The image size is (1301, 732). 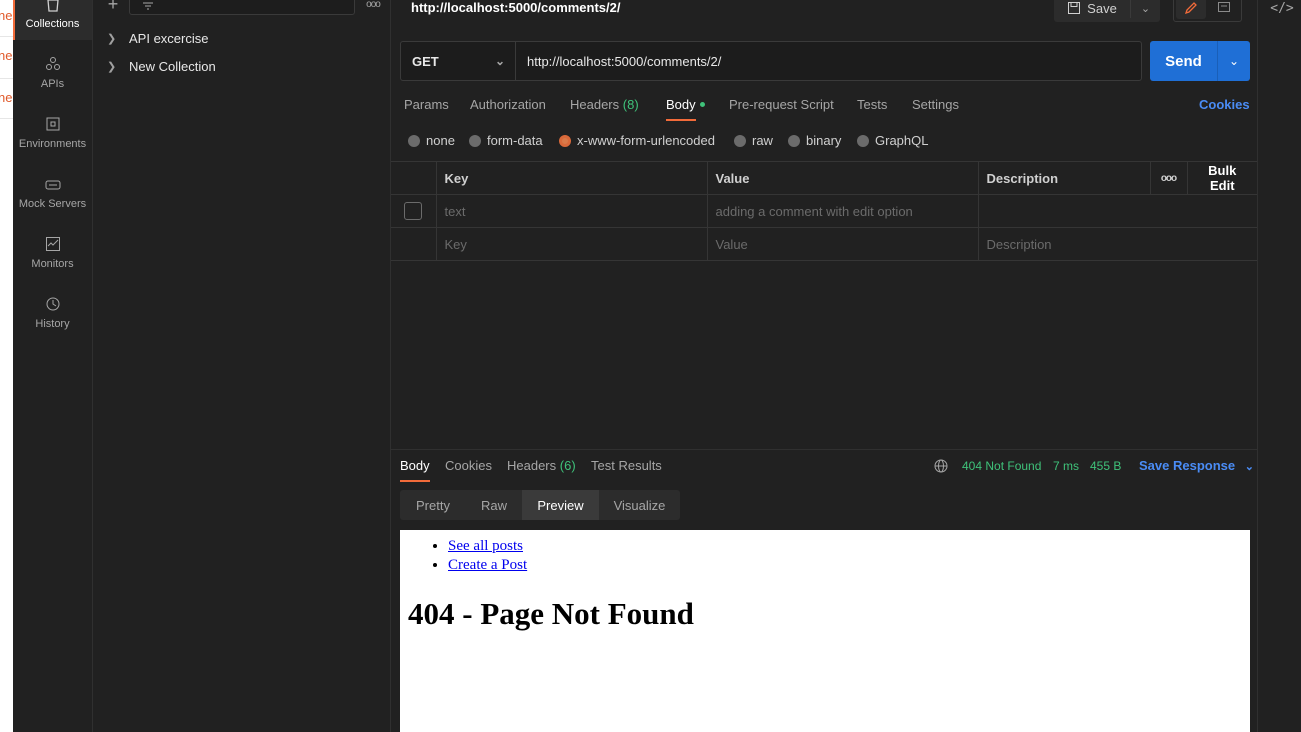 What do you see at coordinates (52, 20) in the screenshot?
I see `sidebar-item-collections: Collections` at bounding box center [52, 20].